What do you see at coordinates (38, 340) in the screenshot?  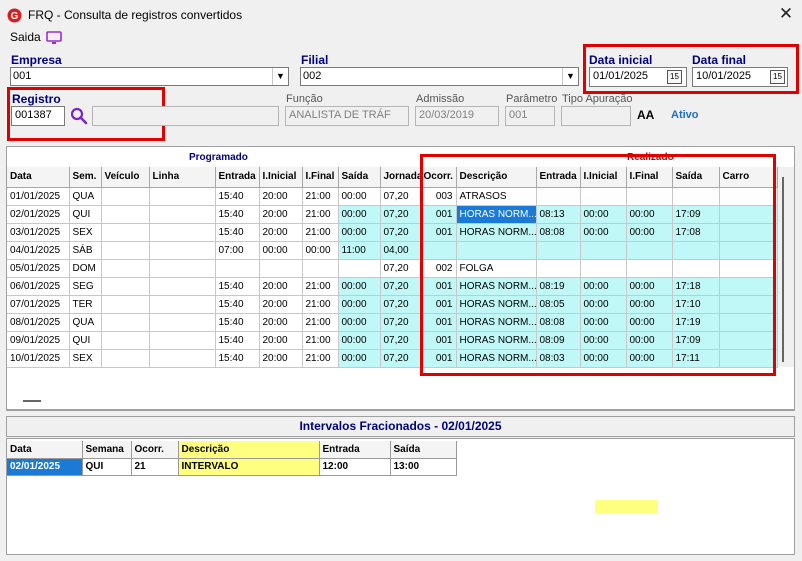 I see `table-cell: 09/01/2025` at bounding box center [38, 340].